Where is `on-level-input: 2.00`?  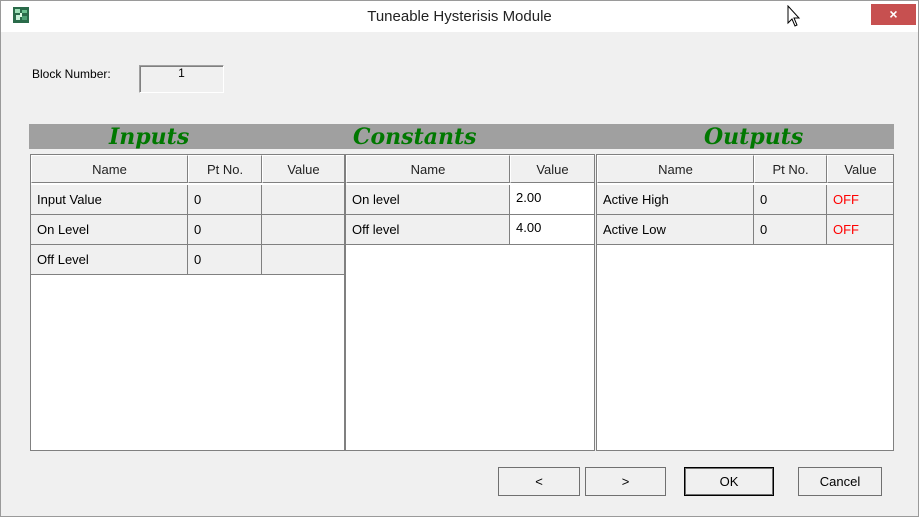
on-level-input: 2.00 is located at coordinates (552, 200).